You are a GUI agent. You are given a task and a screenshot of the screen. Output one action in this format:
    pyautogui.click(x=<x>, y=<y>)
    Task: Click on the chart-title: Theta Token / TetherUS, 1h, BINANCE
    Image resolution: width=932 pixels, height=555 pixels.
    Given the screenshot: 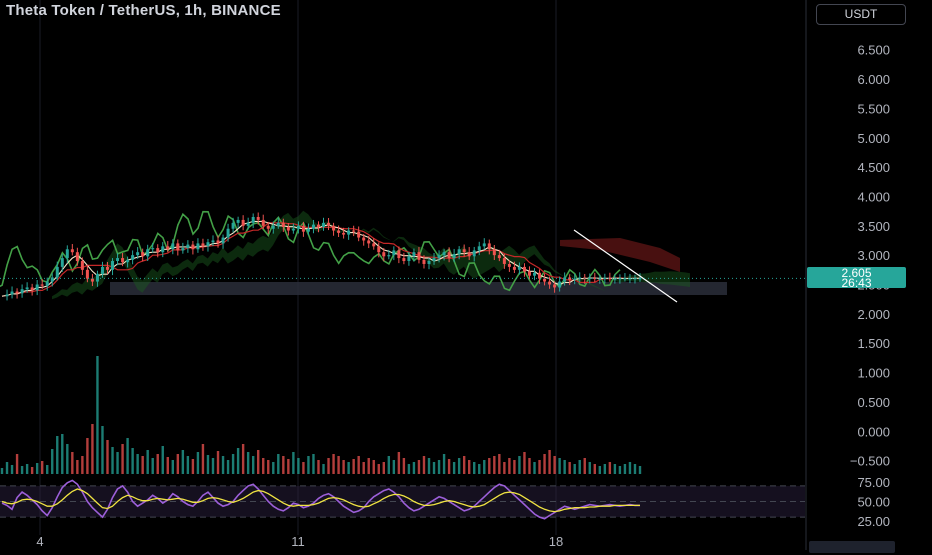 What is the action you would take?
    pyautogui.click(x=143, y=10)
    